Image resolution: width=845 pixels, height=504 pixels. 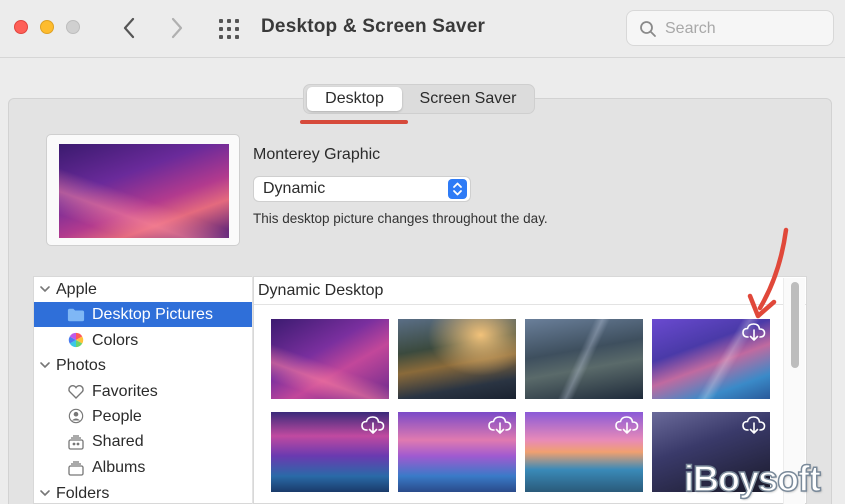 I want to click on chevron-right-icon, so click(x=177, y=28).